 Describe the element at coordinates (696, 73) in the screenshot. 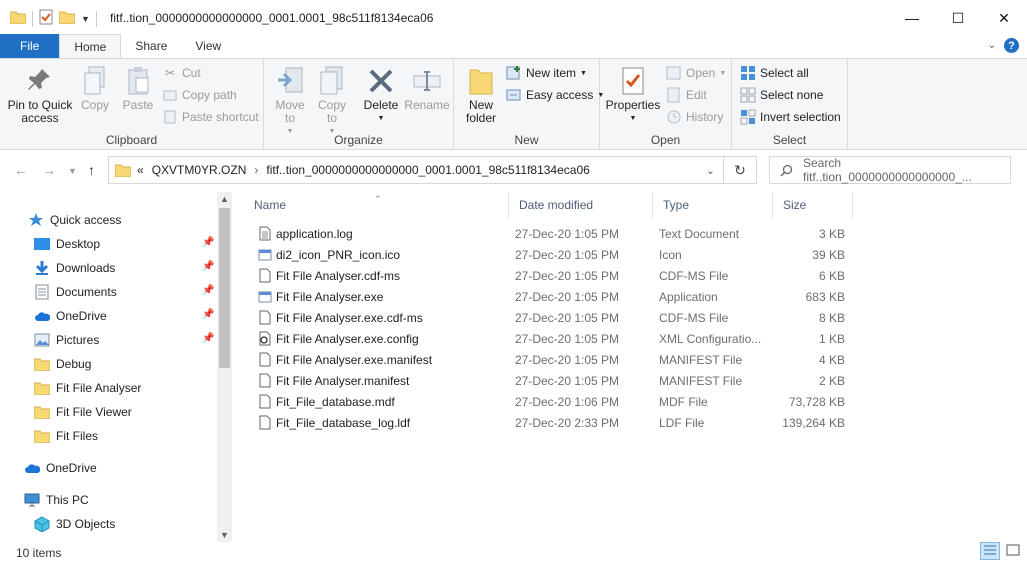

I see `open-button: Open ▼` at that location.